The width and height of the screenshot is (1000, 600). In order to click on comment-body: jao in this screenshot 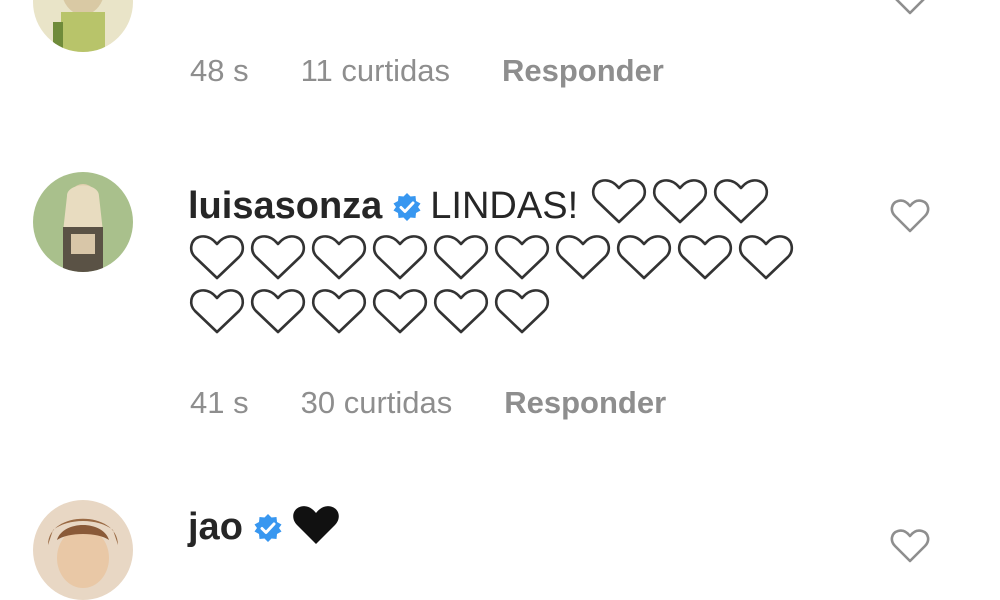, I will do `click(264, 531)`.